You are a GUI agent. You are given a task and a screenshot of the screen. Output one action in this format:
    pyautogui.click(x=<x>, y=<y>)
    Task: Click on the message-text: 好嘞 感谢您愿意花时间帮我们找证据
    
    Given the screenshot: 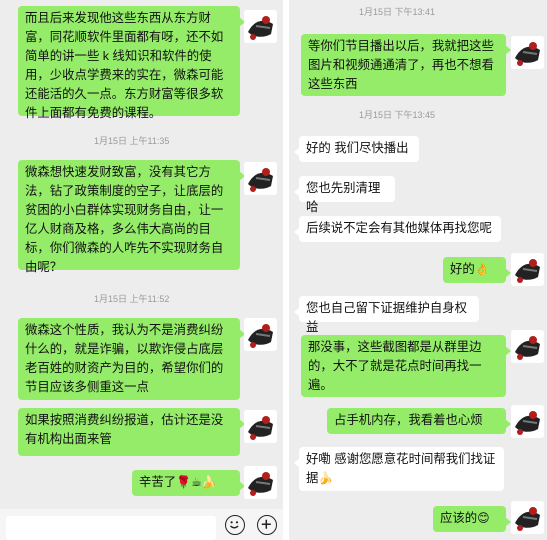 What is the action you would take?
    pyautogui.click(x=401, y=468)
    